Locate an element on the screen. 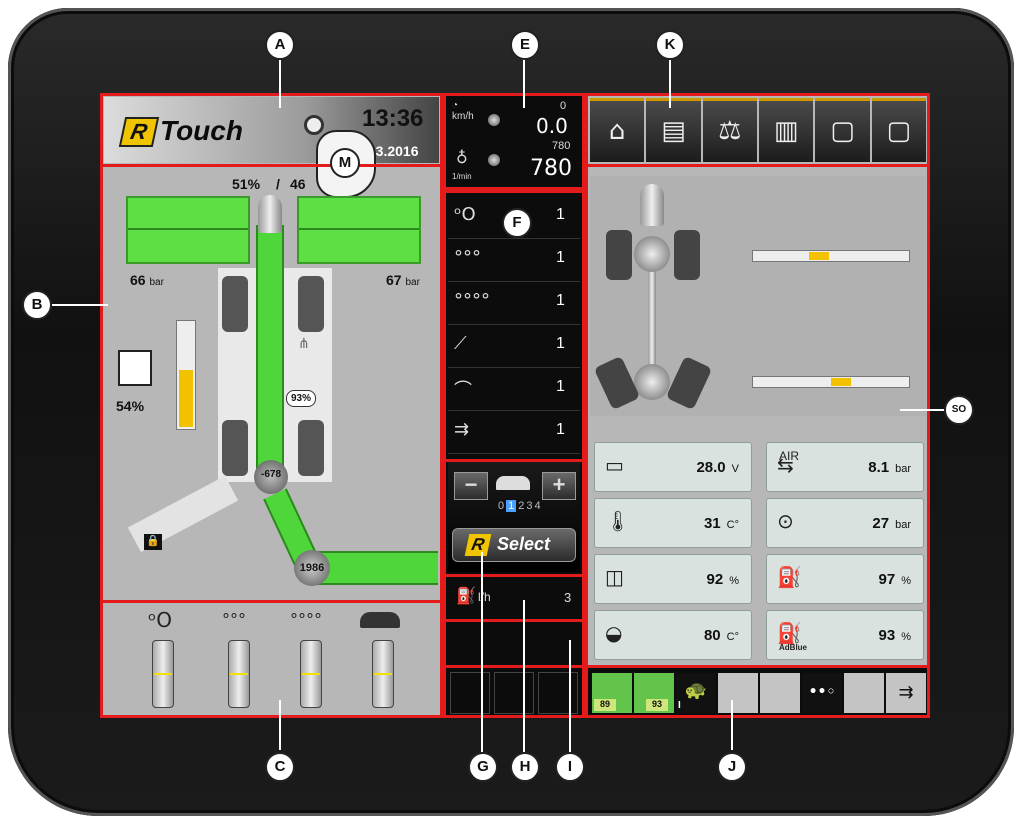  callout-i: I is located at coordinates (570, 767).